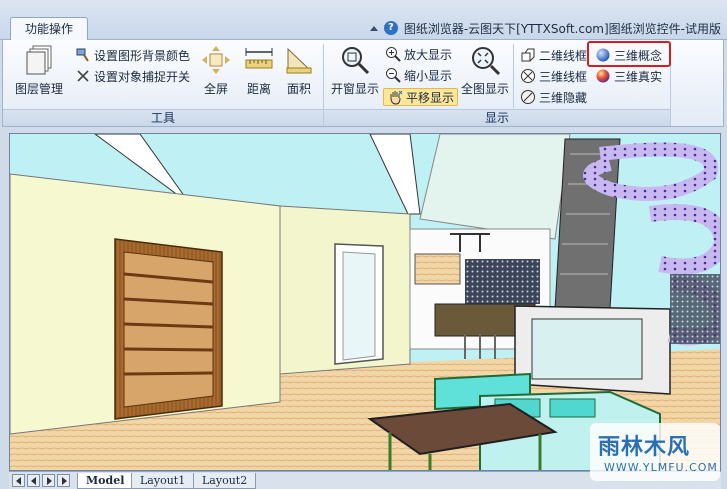  What do you see at coordinates (485, 60) in the screenshot?
I see `zoom-extents-icon` at bounding box center [485, 60].